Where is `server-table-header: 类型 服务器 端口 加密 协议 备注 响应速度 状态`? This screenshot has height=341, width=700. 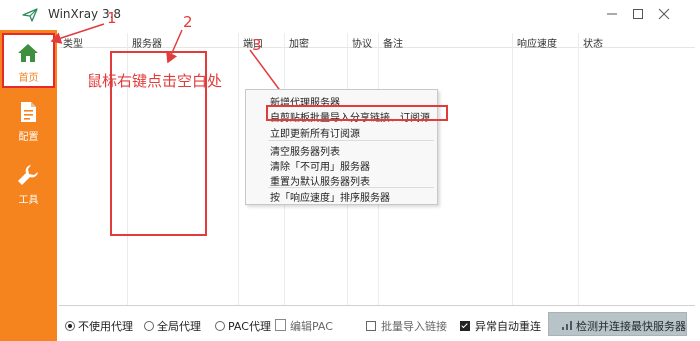 server-table-header: 类型 服务器 端口 加密 协议 备注 响应速度 状态 is located at coordinates (377, 41).